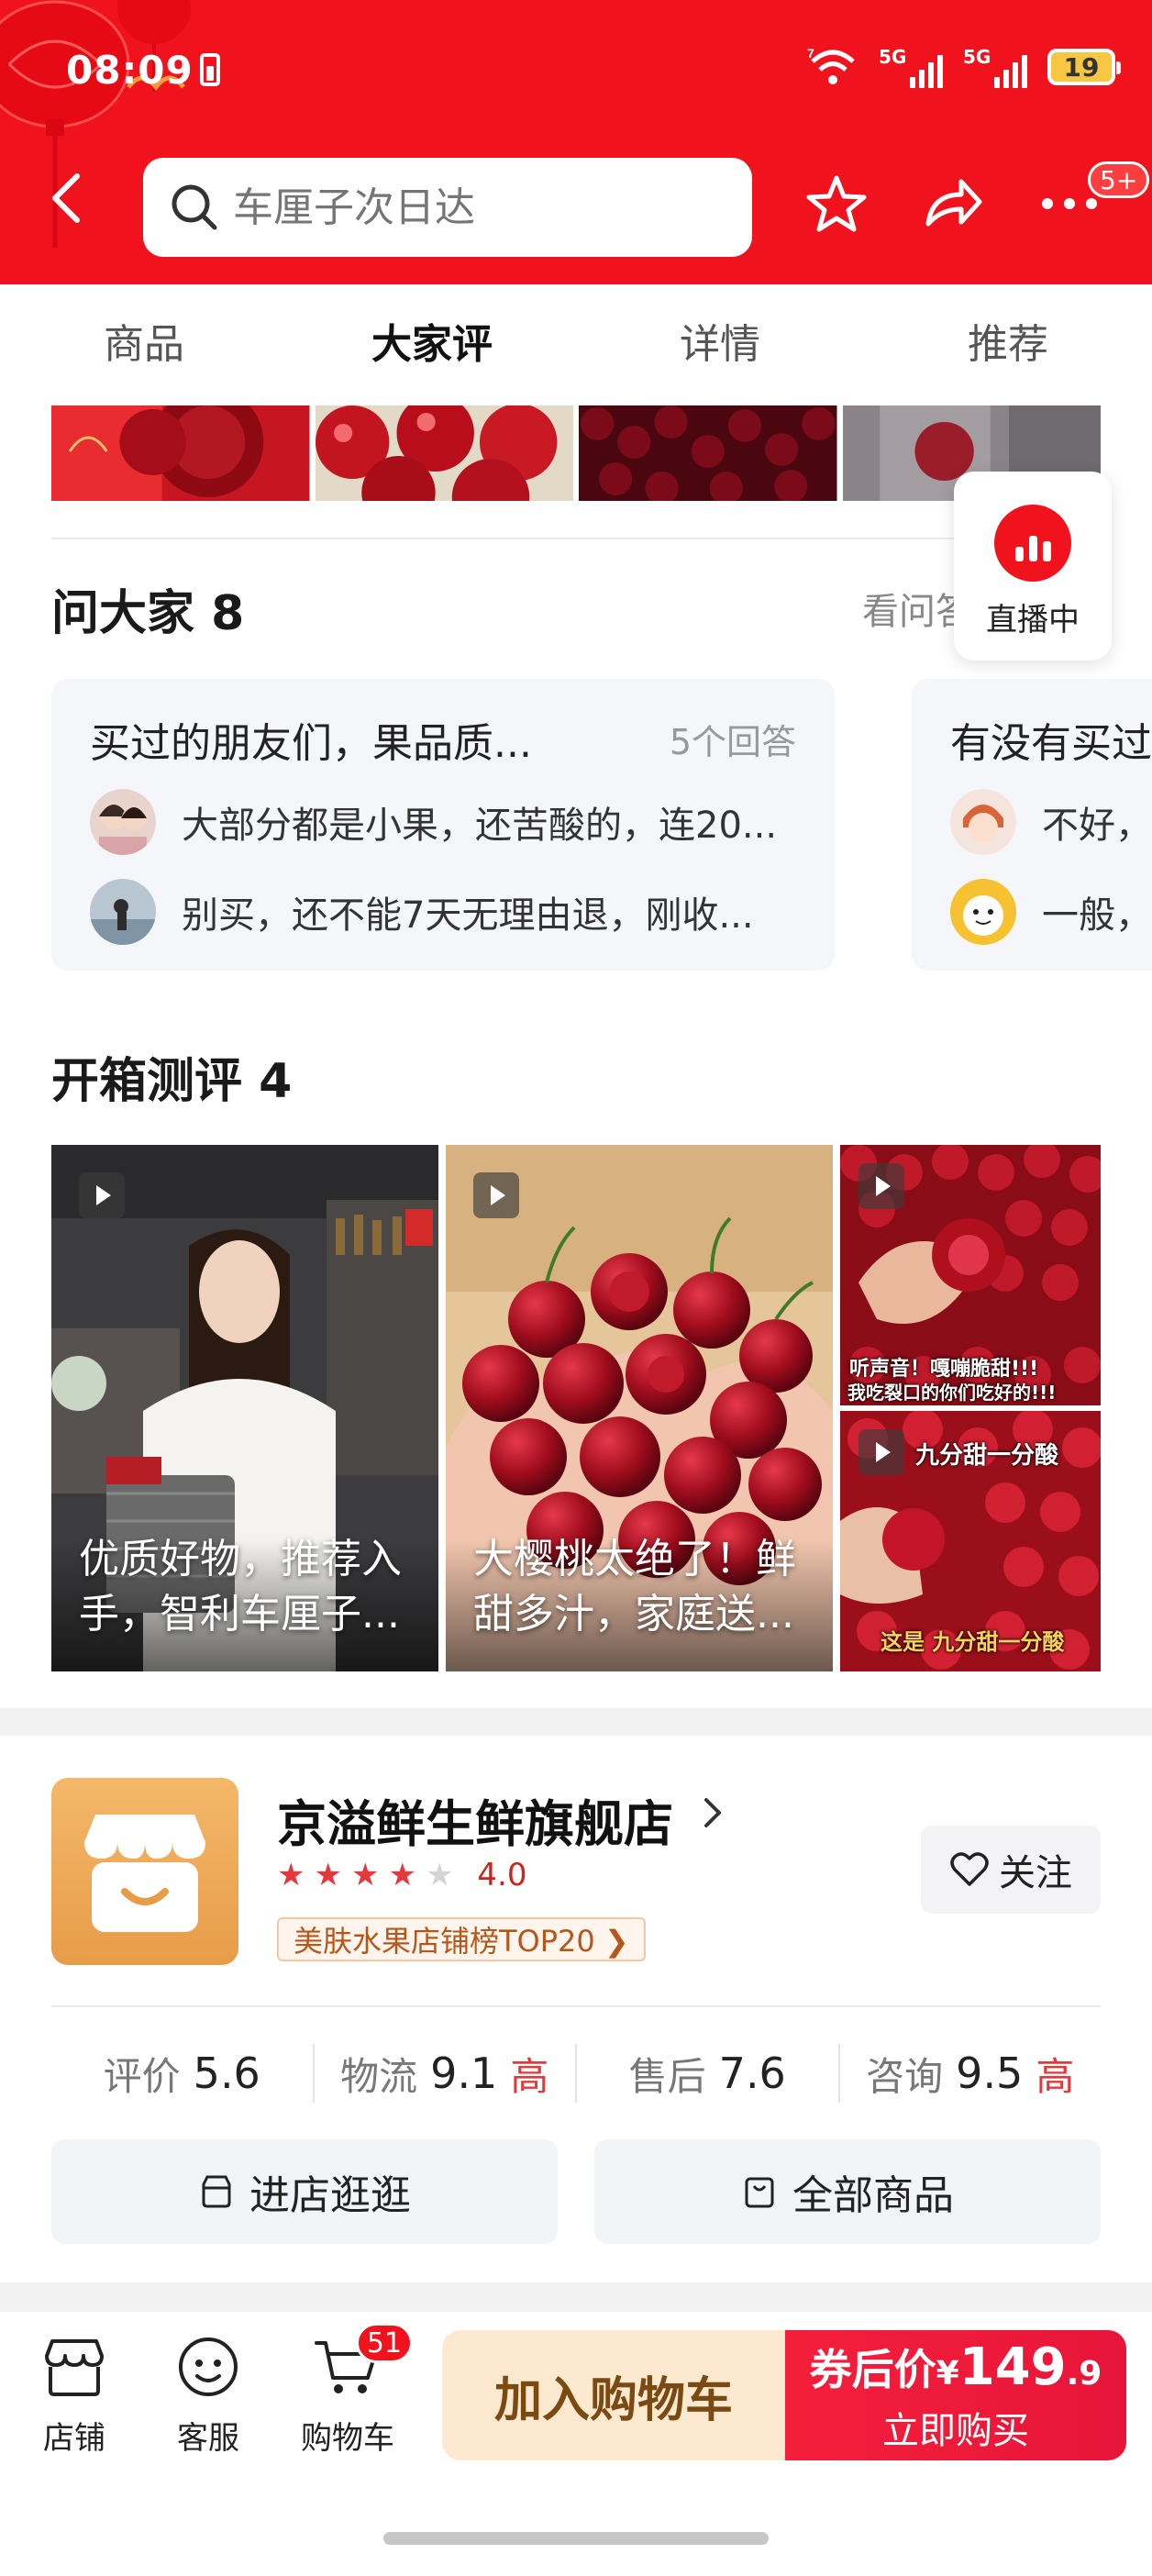 This screenshot has height=2576, width=1152. I want to click on video-overlay-text: 九分甜一分酸, so click(987, 1456).